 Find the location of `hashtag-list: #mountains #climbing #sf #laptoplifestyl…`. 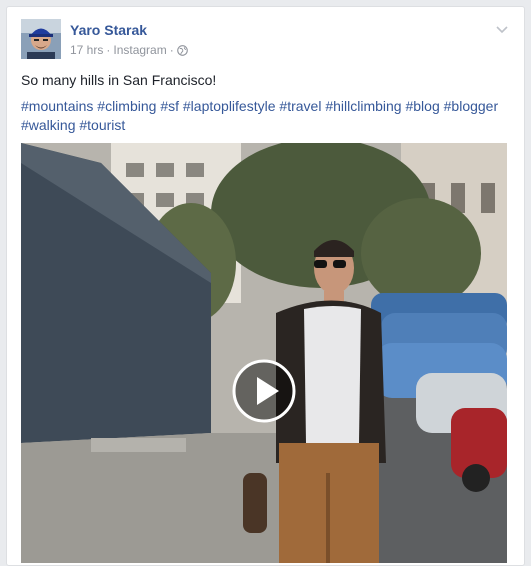

hashtag-list: #mountains #climbing #sf #laptoplifestyl… is located at coordinates (268, 116).